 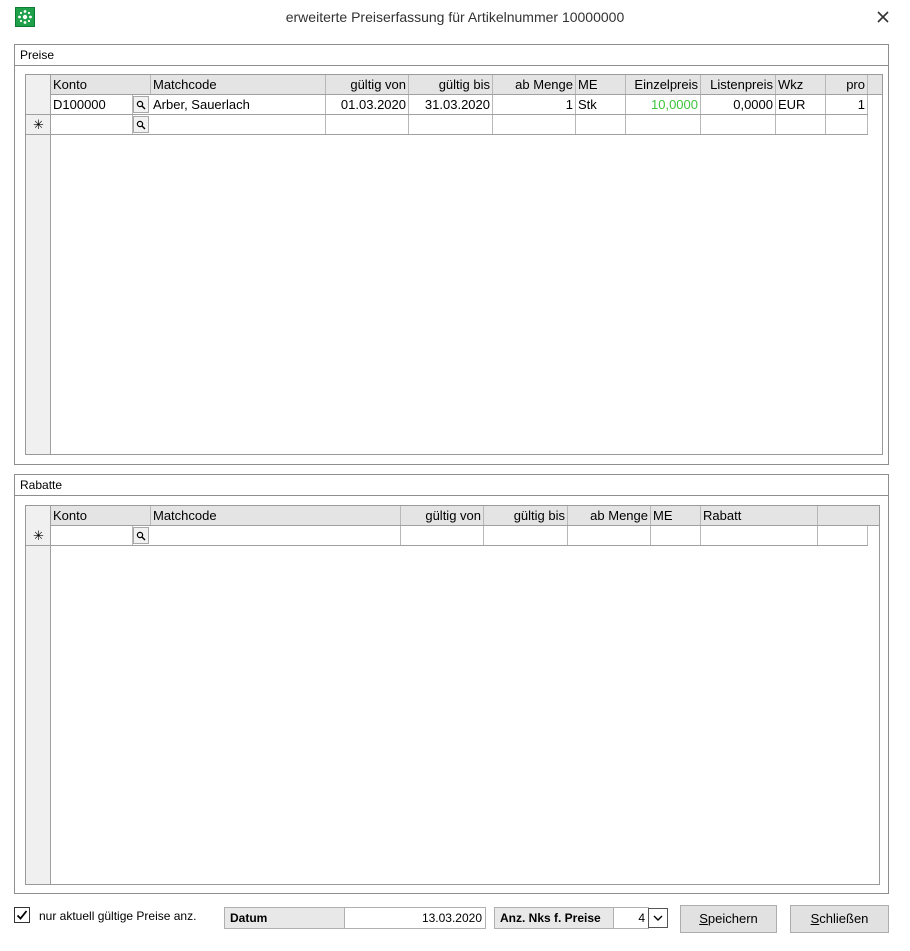 What do you see at coordinates (38, 105) in the screenshot?
I see `row-header` at bounding box center [38, 105].